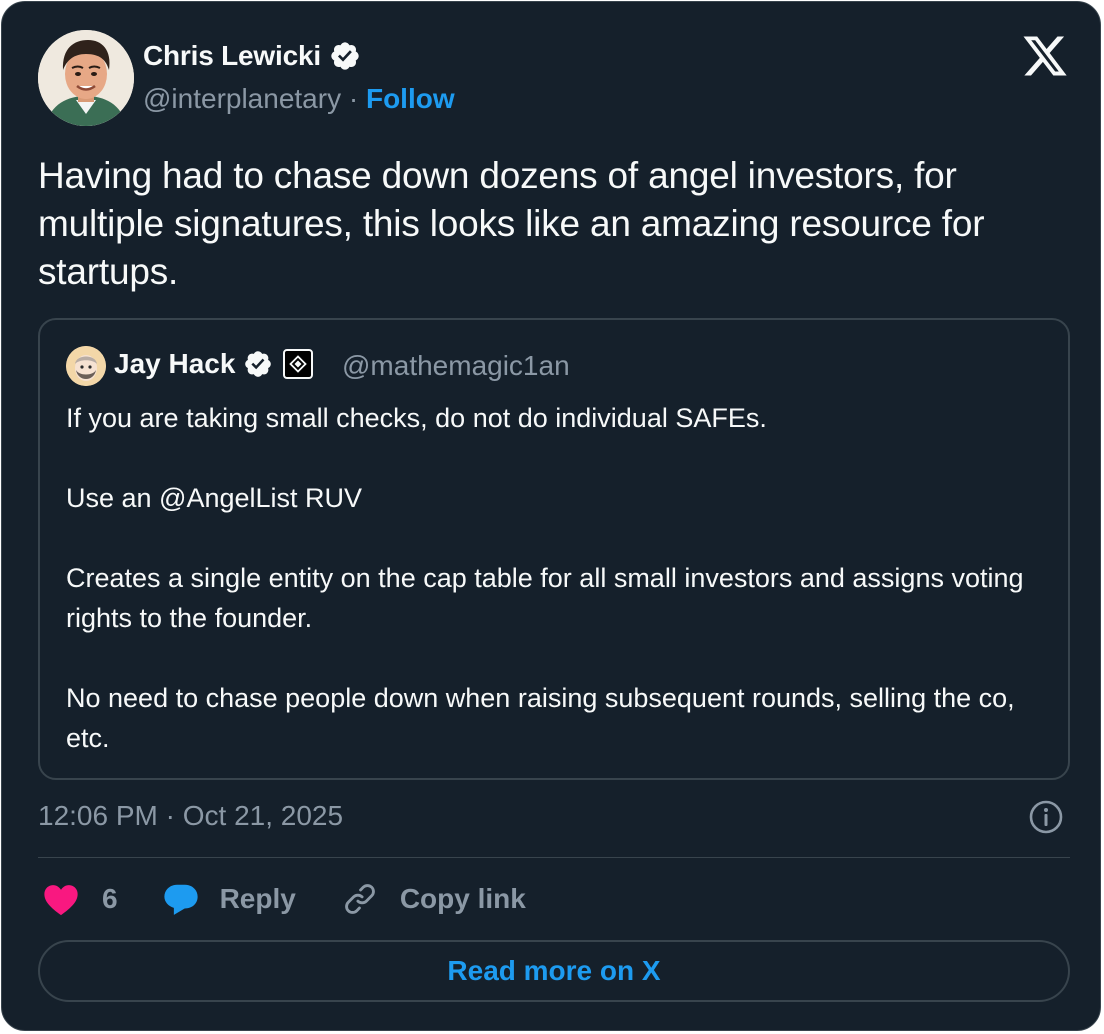 This screenshot has height=1034, width=1104. Describe the element at coordinates (214, 498) in the screenshot. I see `quoted-paragraph: Use an @AngelList RUV` at that location.